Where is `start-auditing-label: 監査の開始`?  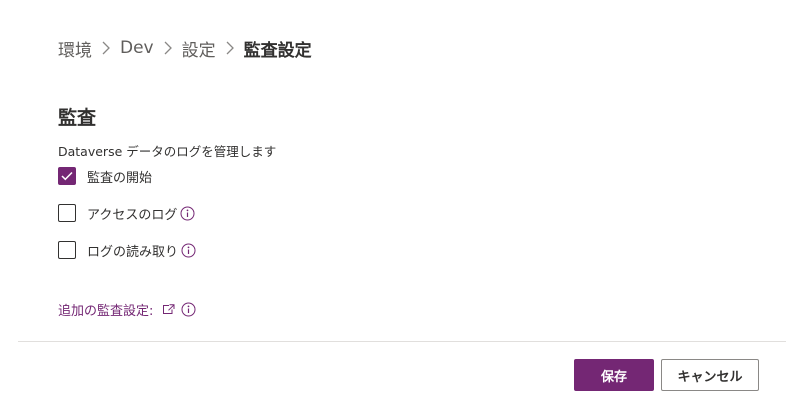
start-auditing-label: 監査の開始 is located at coordinates (119, 176).